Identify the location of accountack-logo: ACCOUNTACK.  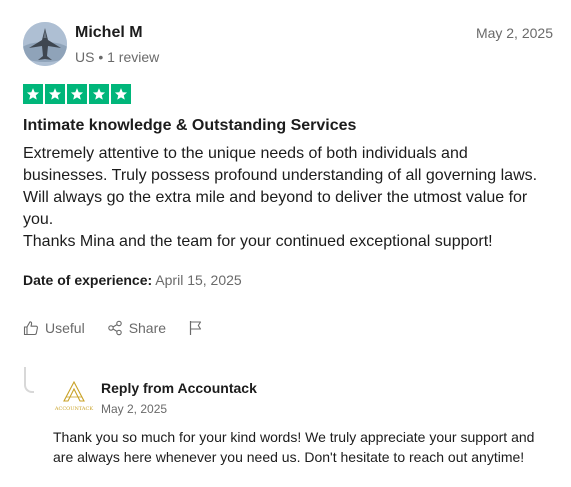
(74, 396).